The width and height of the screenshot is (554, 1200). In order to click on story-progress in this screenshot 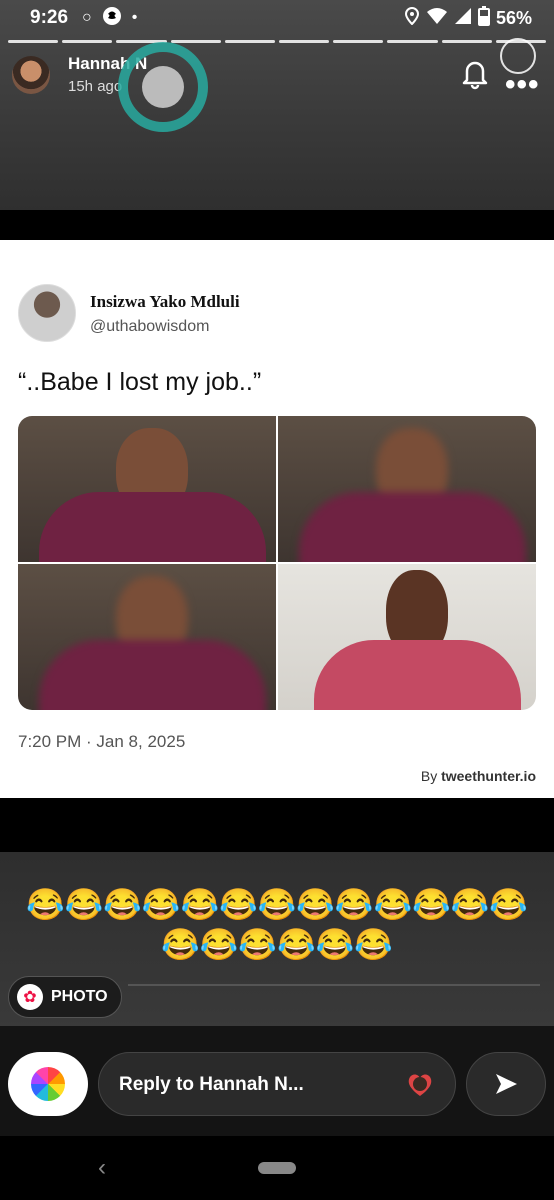, I will do `click(277, 41)`.